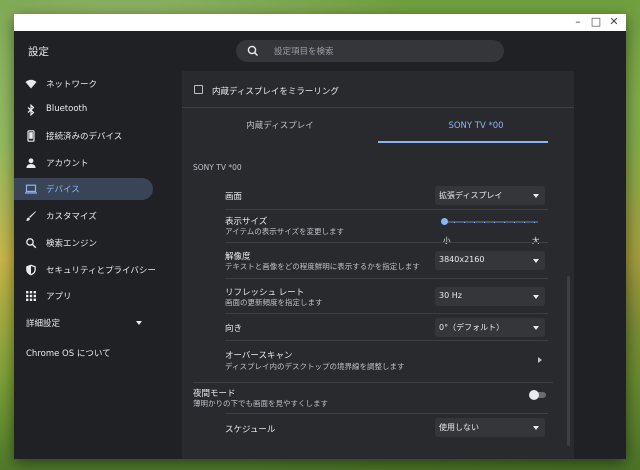  I want to click on sidebar-item-label: アプリ, so click(59, 297).